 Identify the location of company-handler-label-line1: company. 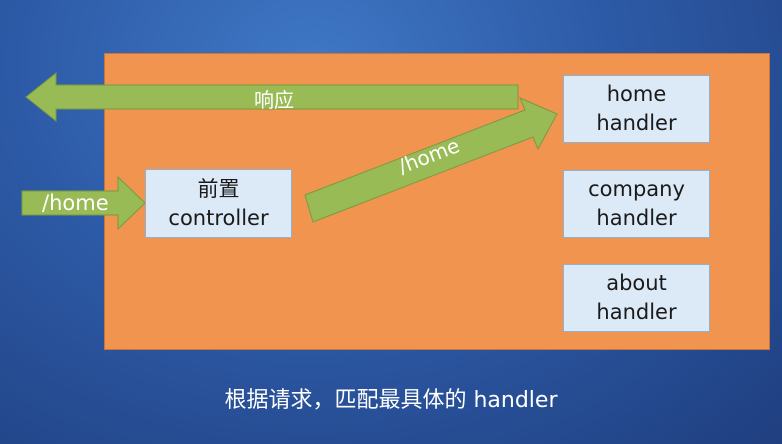
(636, 189).